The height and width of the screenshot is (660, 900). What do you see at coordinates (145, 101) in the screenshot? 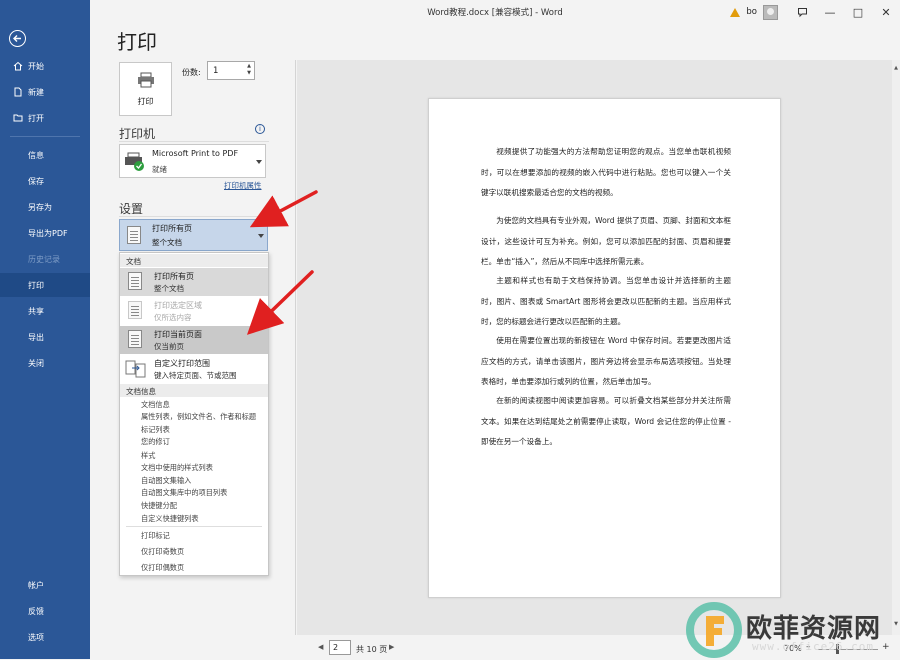
I see `print-button-label: 打印` at bounding box center [145, 101].